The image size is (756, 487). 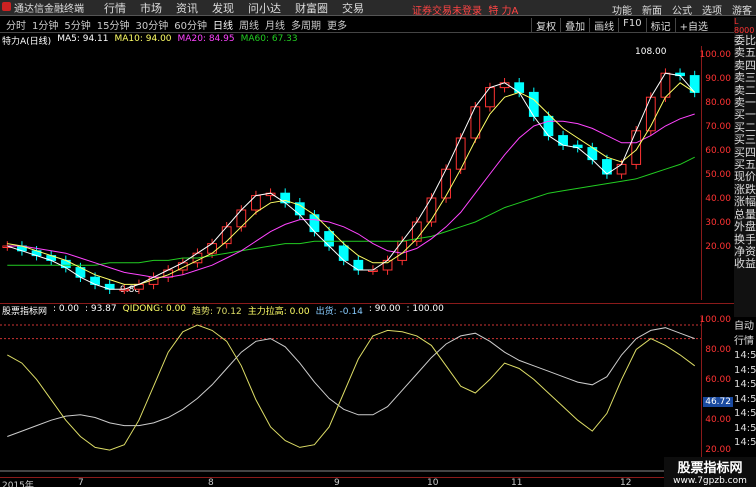 What do you see at coordinates (574, 25) in the screenshot?
I see `tool-diejia: 叠加` at bounding box center [574, 25].